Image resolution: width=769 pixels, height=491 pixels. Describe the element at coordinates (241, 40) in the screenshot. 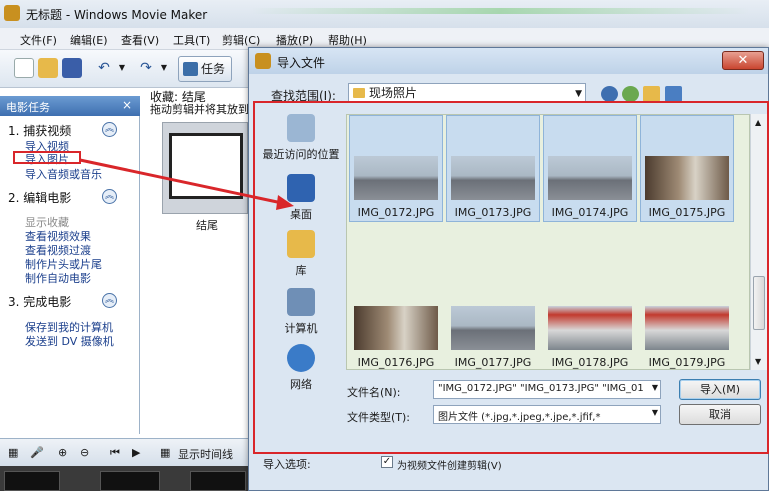

I see `menu-clip: 剪辑(C)` at that location.